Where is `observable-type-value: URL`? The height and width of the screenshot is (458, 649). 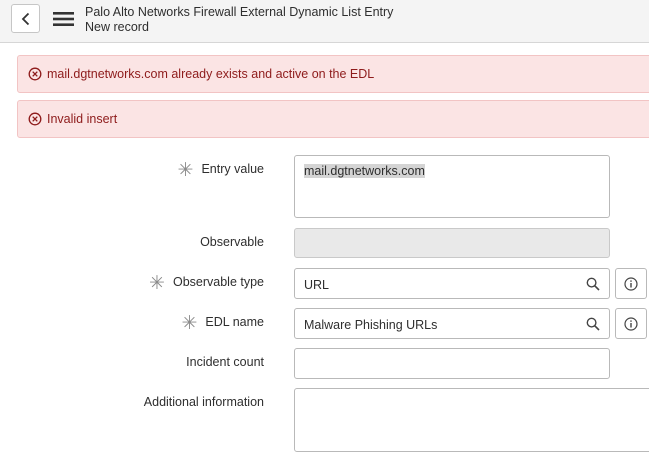
observable-type-value: URL is located at coordinates (317, 285).